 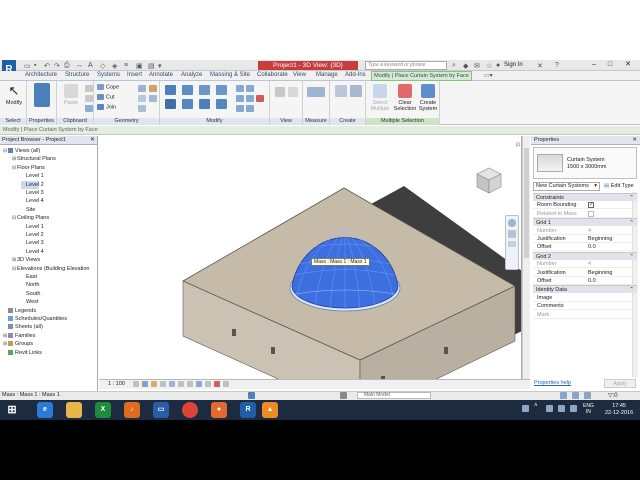 What do you see at coordinates (134, 75) in the screenshot?
I see `tab-insert: Insert` at bounding box center [134, 75].